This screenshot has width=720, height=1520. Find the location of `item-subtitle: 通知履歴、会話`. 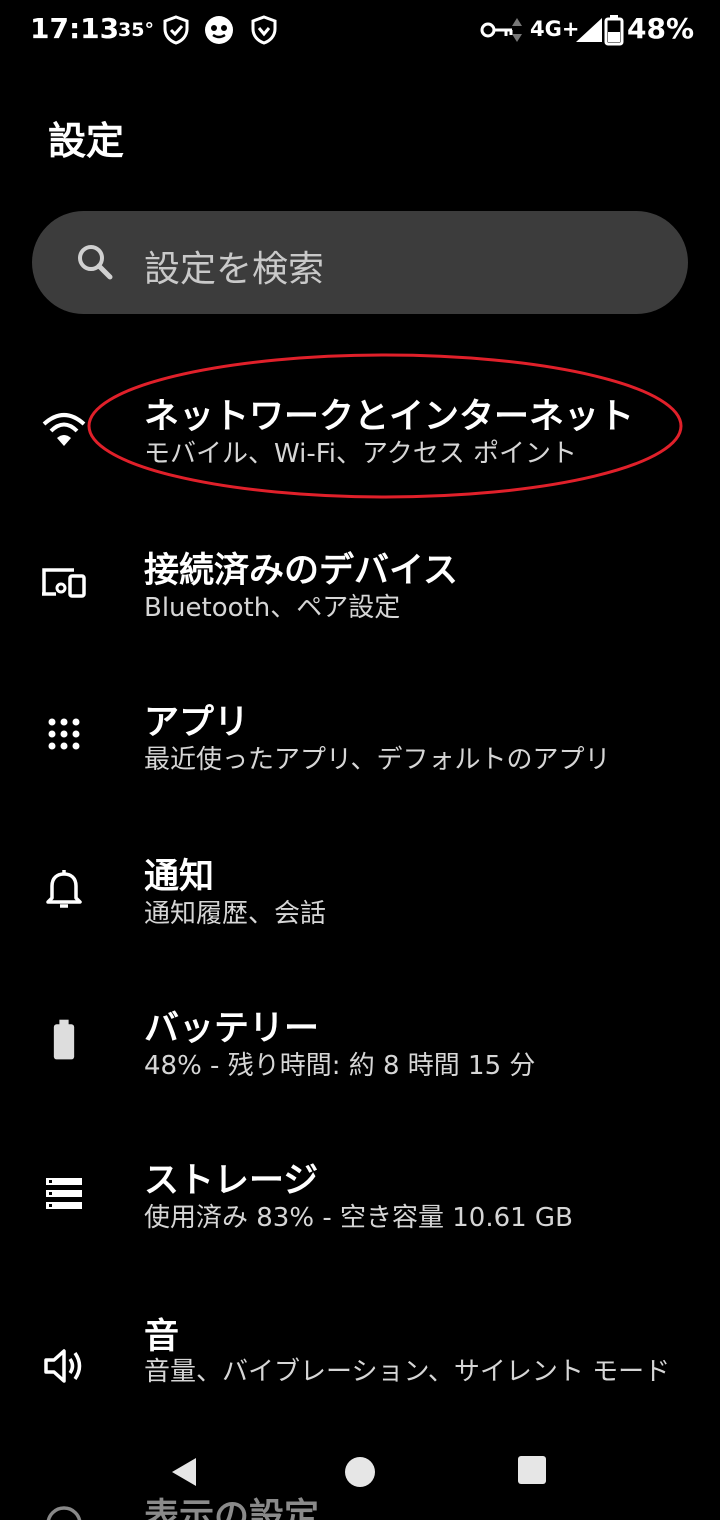

item-subtitle: 通知履歴、会話 is located at coordinates (235, 914).